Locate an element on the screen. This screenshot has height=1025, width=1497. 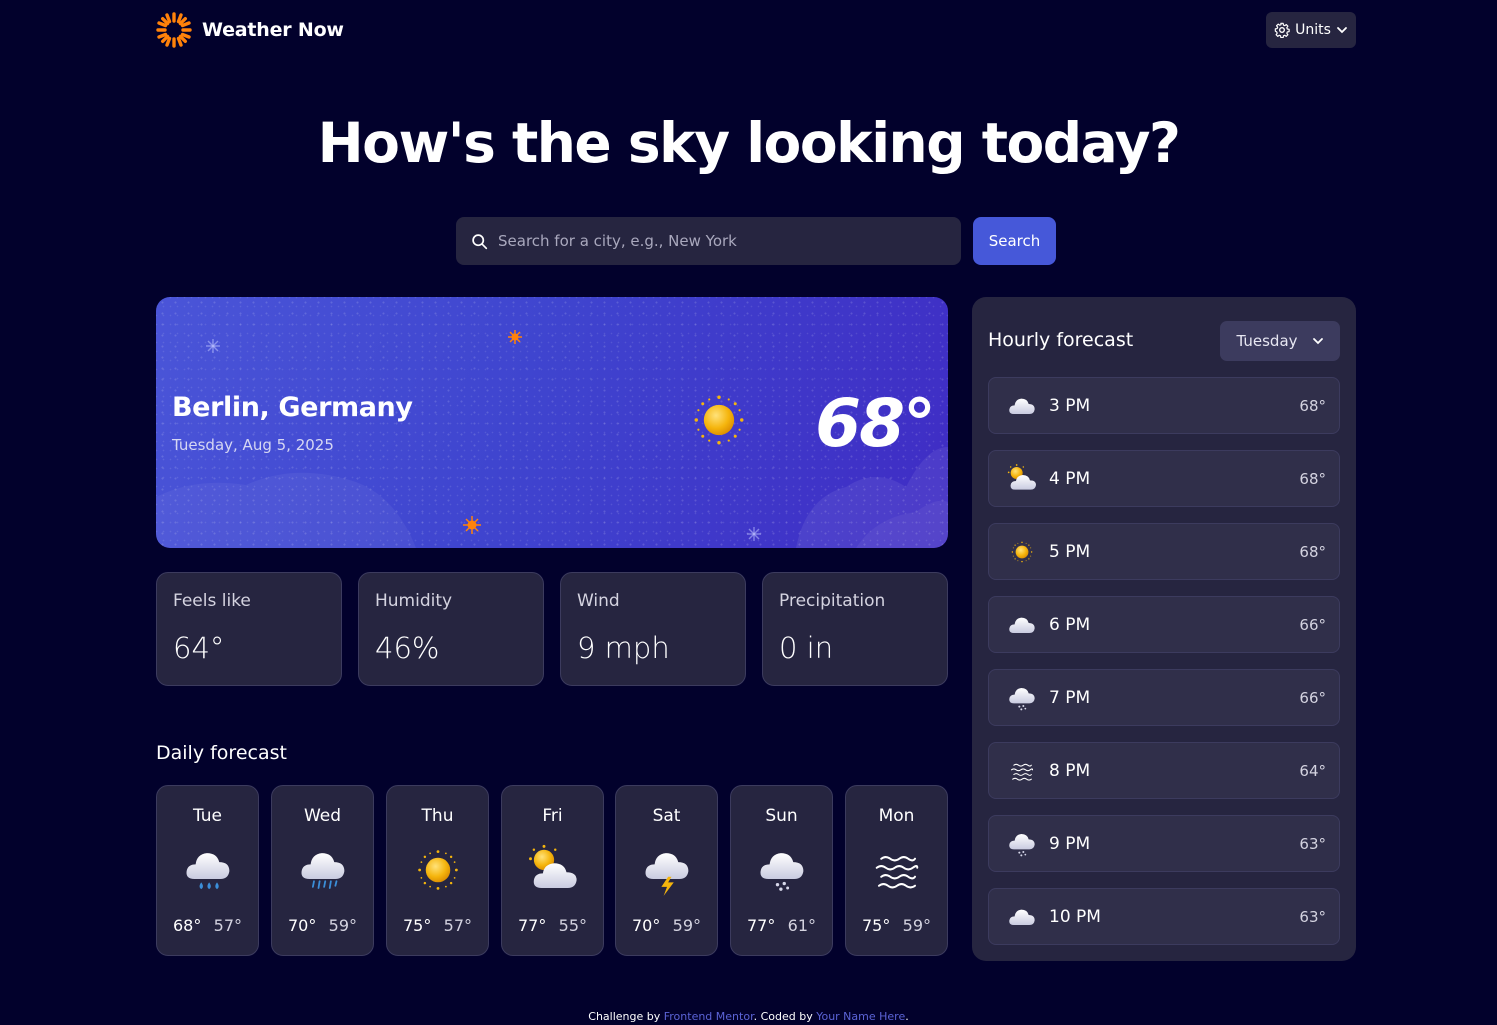
day-name: Thu is located at coordinates (437, 816).